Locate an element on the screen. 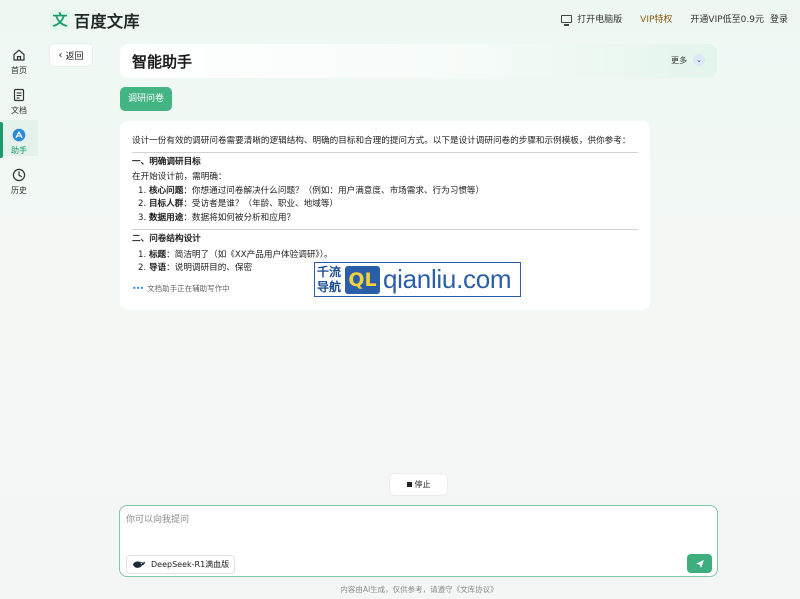 The width and height of the screenshot is (800, 599). watermark-cn: 千流 导航 is located at coordinates (329, 279).